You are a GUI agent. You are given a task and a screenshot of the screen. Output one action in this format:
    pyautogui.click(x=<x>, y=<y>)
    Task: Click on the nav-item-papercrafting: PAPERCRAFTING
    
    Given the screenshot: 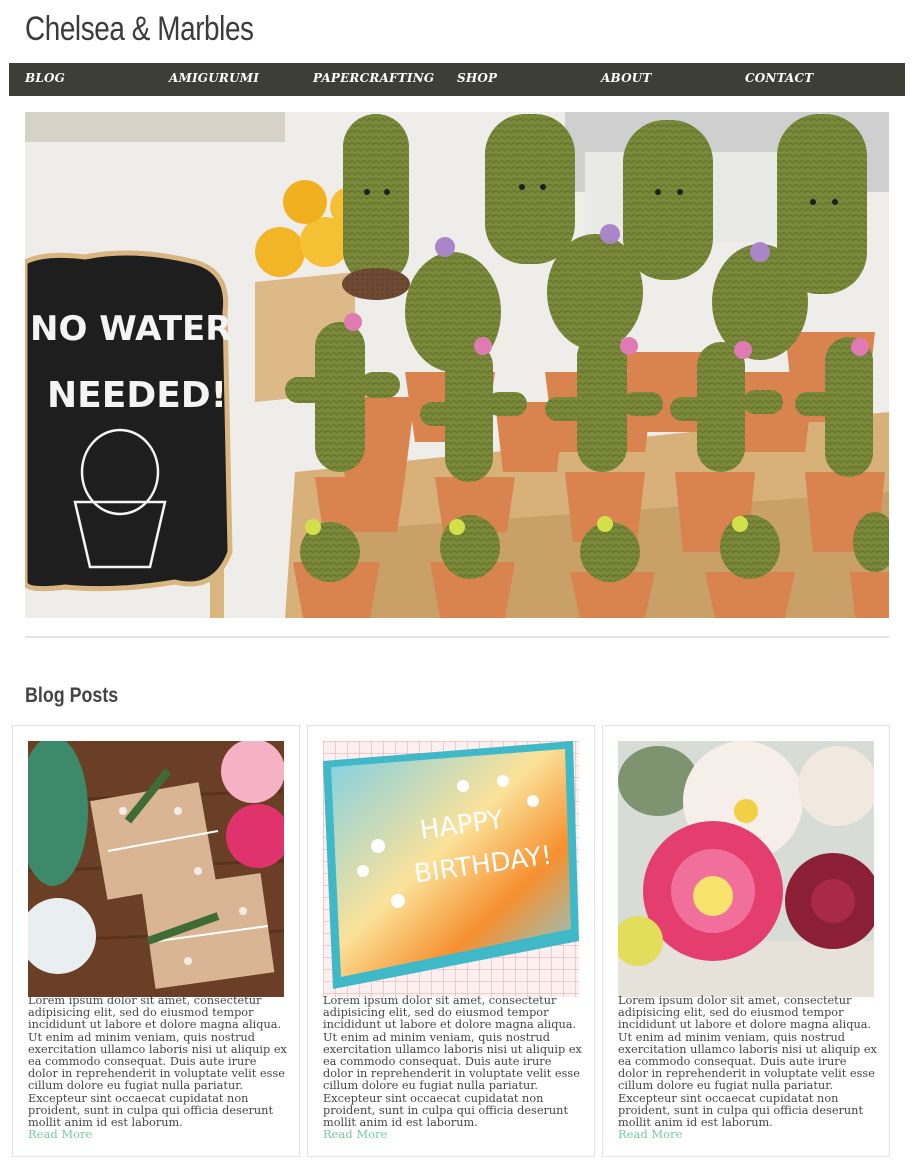 What is the action you would take?
    pyautogui.click(x=373, y=79)
    